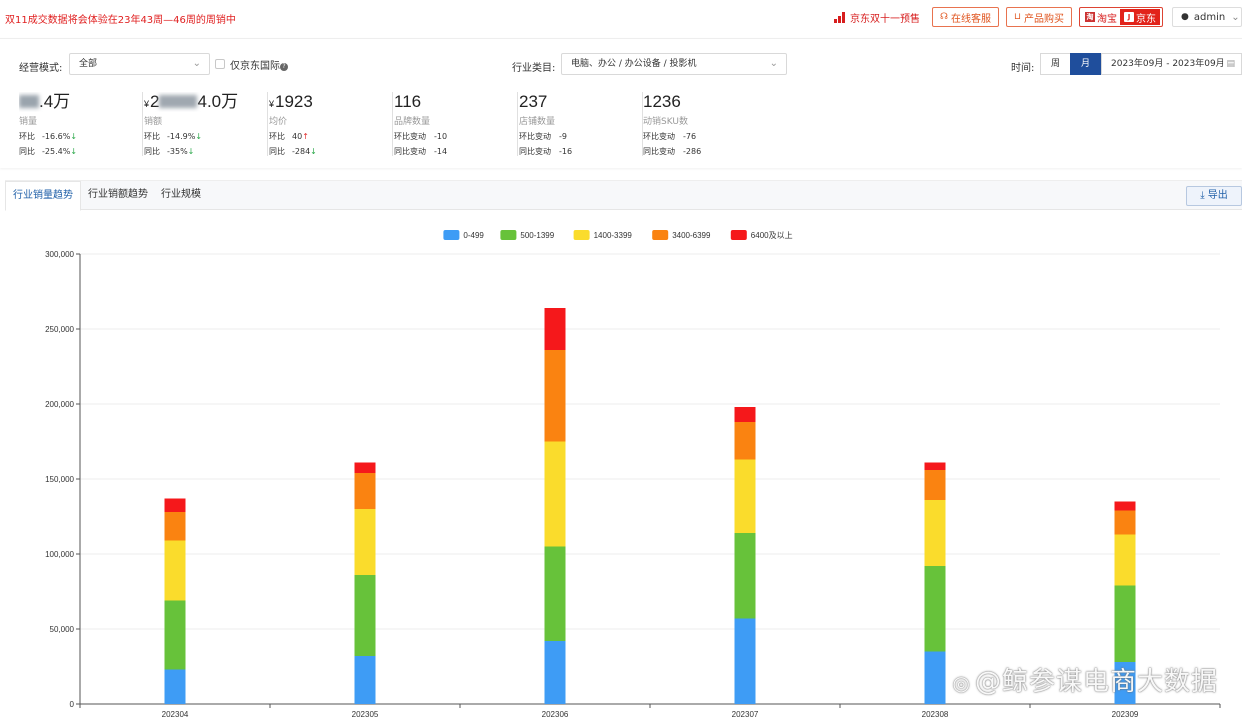 This screenshot has height=728, width=1242. I want to click on chevron-down-icon: ⌄, so click(1235, 17).